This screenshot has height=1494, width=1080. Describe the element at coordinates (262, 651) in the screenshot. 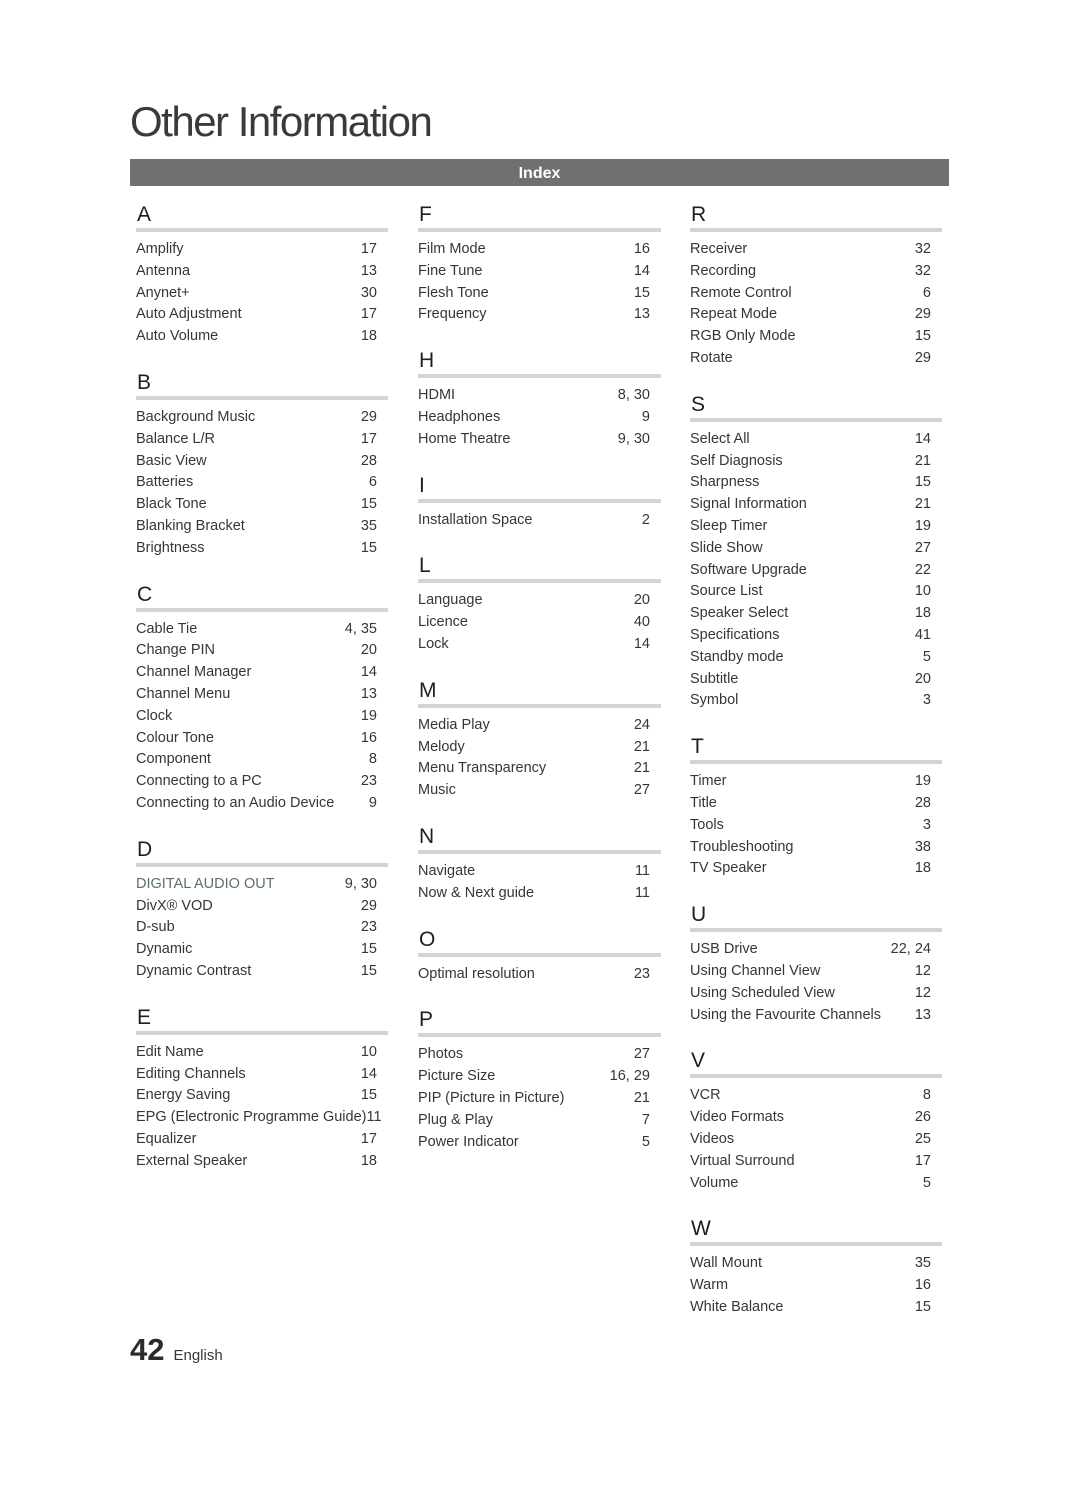

I see `index-entry: Change PIN 20` at that location.